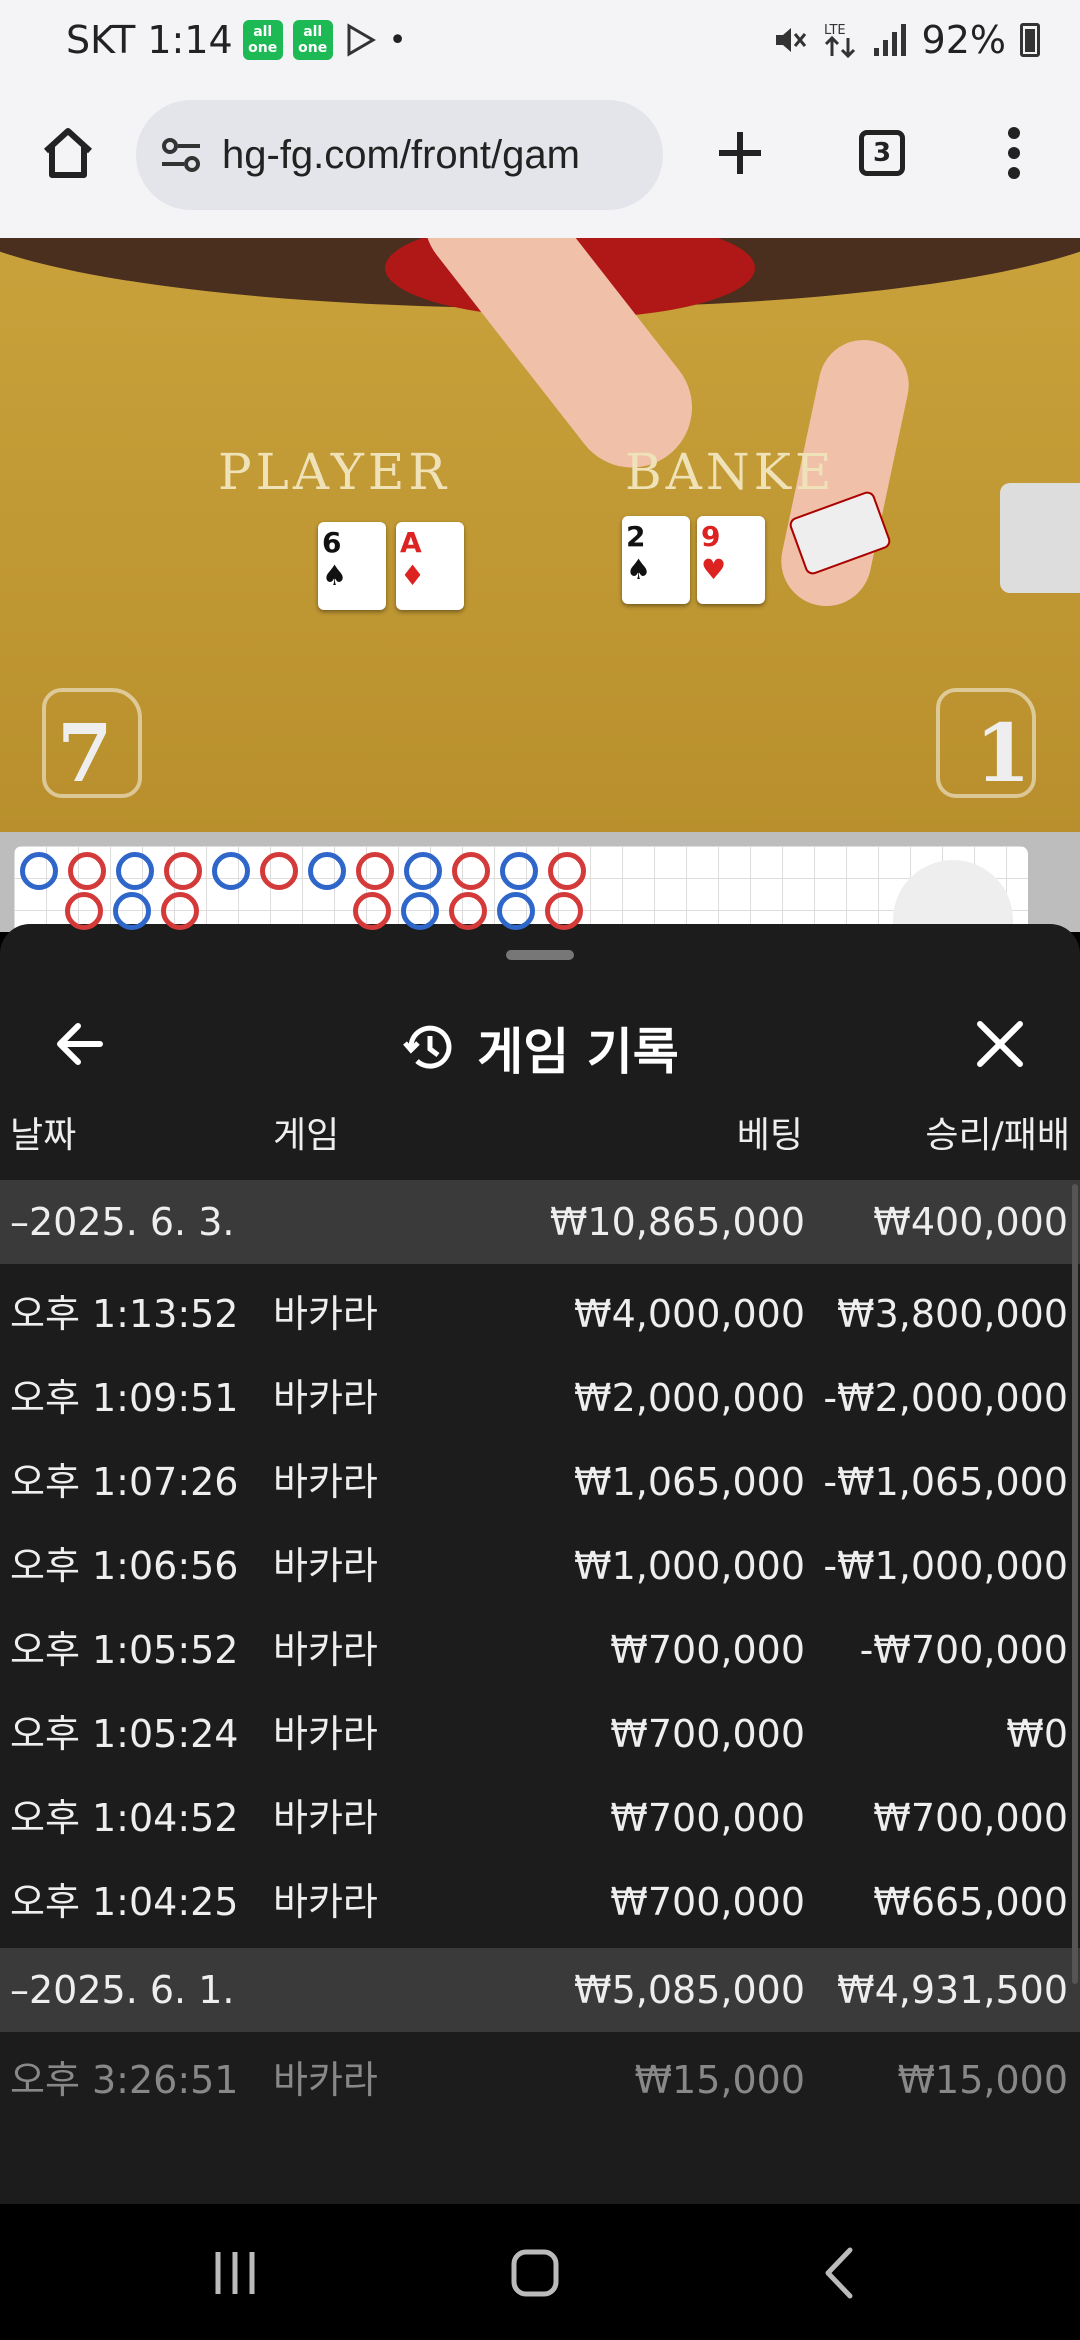  Describe the element at coordinates (1014, 153) in the screenshot. I see `menu-button` at that location.